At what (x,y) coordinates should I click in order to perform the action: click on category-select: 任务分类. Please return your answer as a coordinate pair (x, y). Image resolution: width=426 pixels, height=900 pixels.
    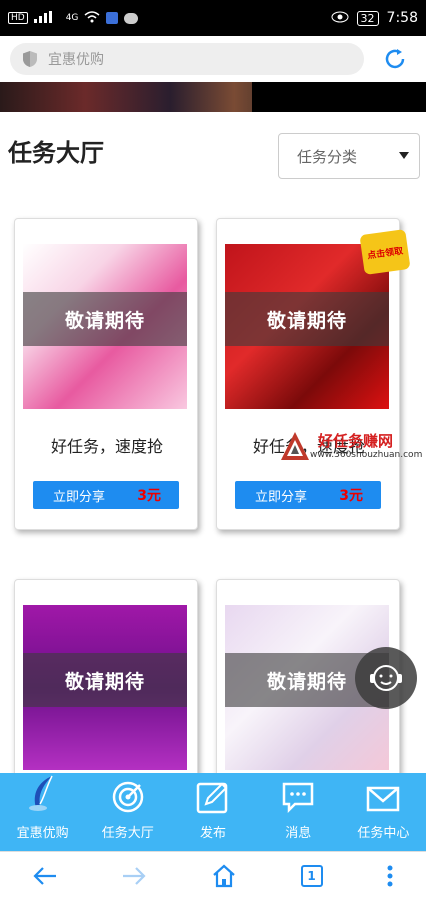
    Looking at the image, I should click on (349, 156).